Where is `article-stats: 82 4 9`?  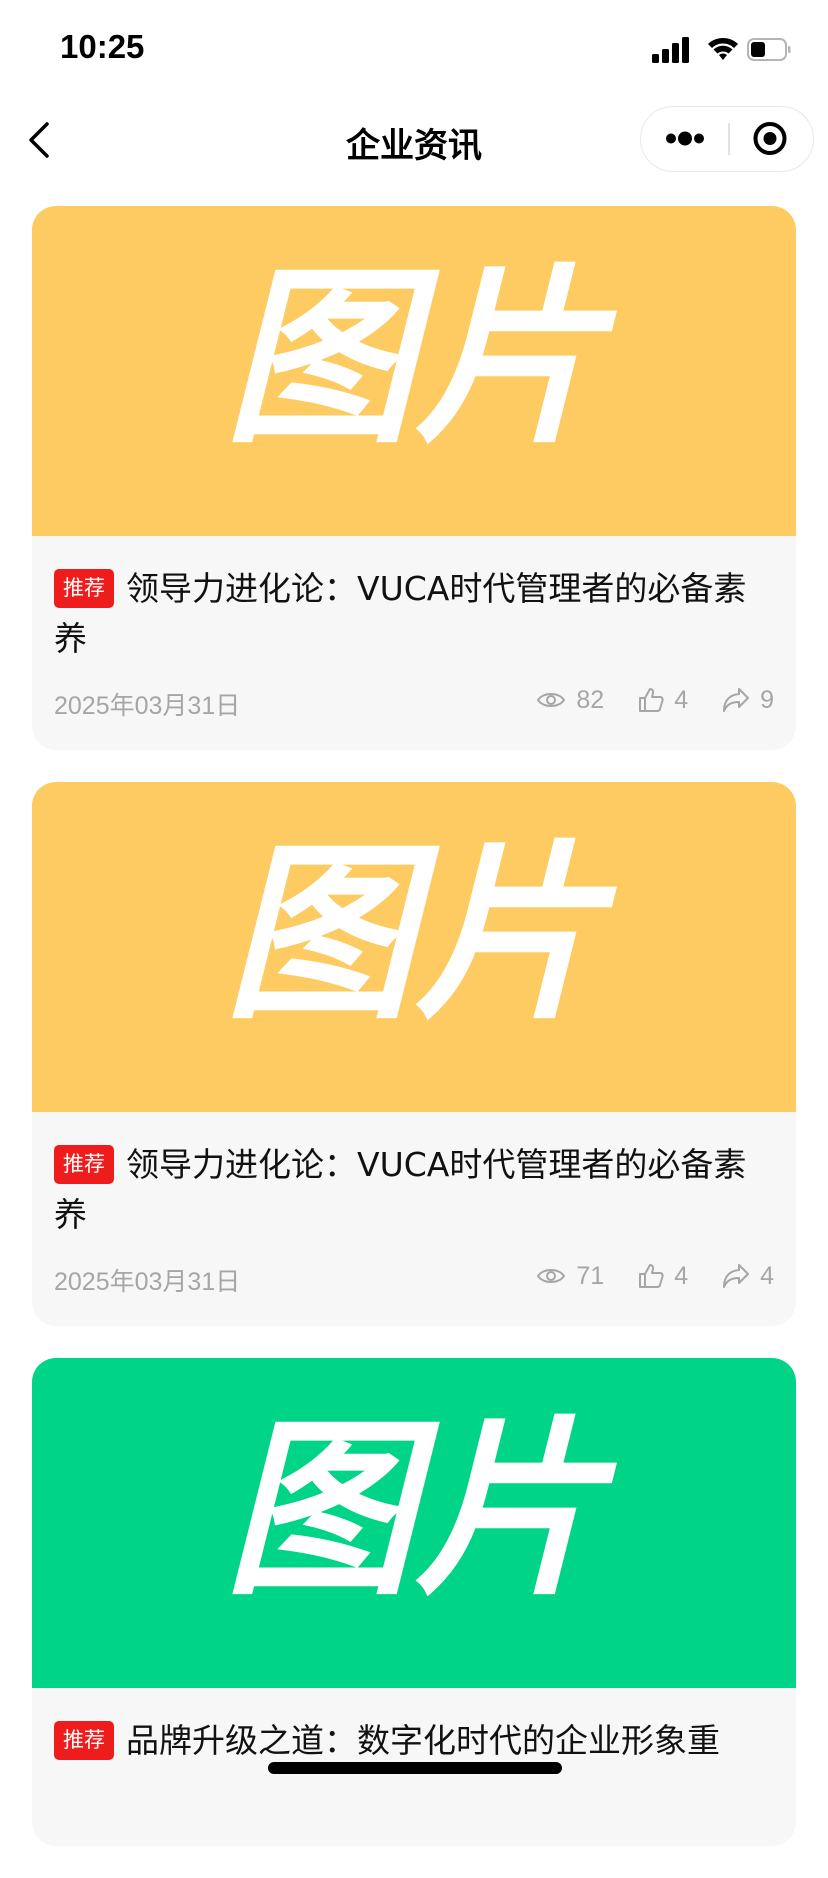 article-stats: 82 4 9 is located at coordinates (638, 700).